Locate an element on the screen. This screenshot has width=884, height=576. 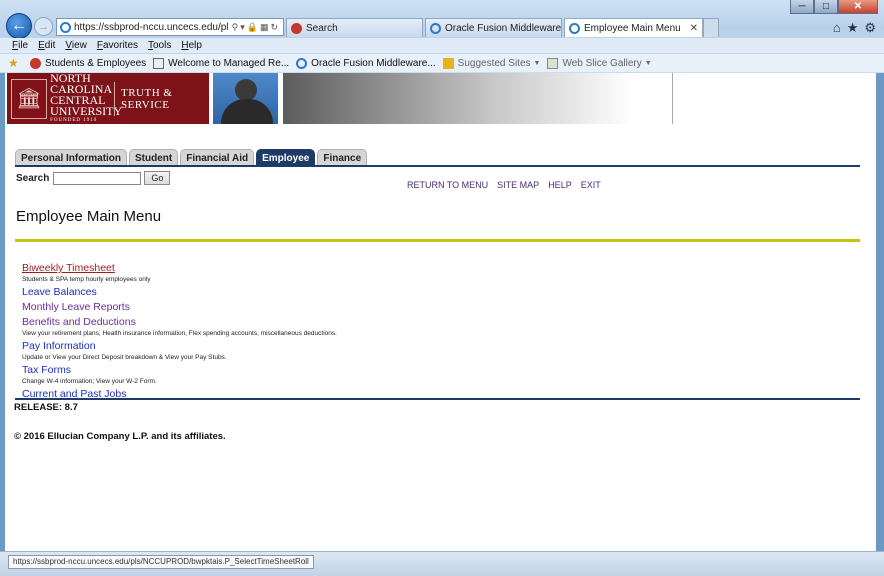
favorite-label: Web Slice Gallery is located at coordinates (602, 63).